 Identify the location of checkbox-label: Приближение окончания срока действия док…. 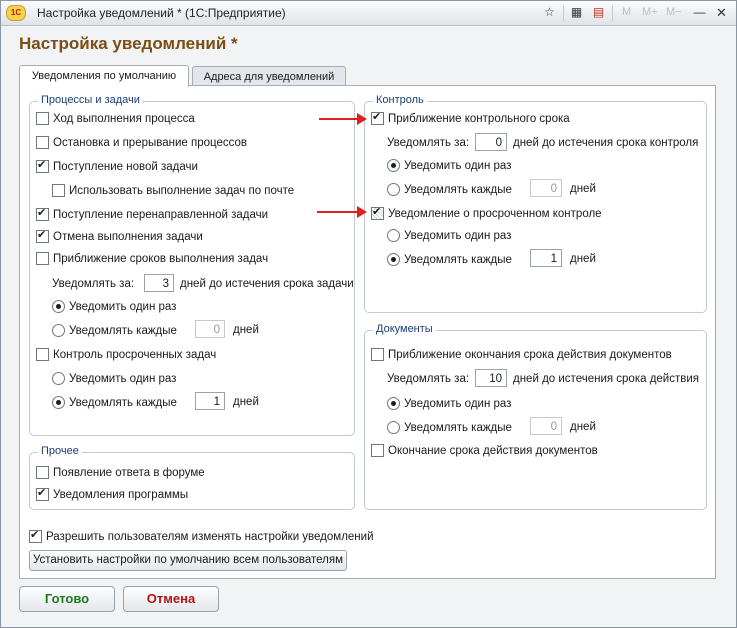
(530, 354).